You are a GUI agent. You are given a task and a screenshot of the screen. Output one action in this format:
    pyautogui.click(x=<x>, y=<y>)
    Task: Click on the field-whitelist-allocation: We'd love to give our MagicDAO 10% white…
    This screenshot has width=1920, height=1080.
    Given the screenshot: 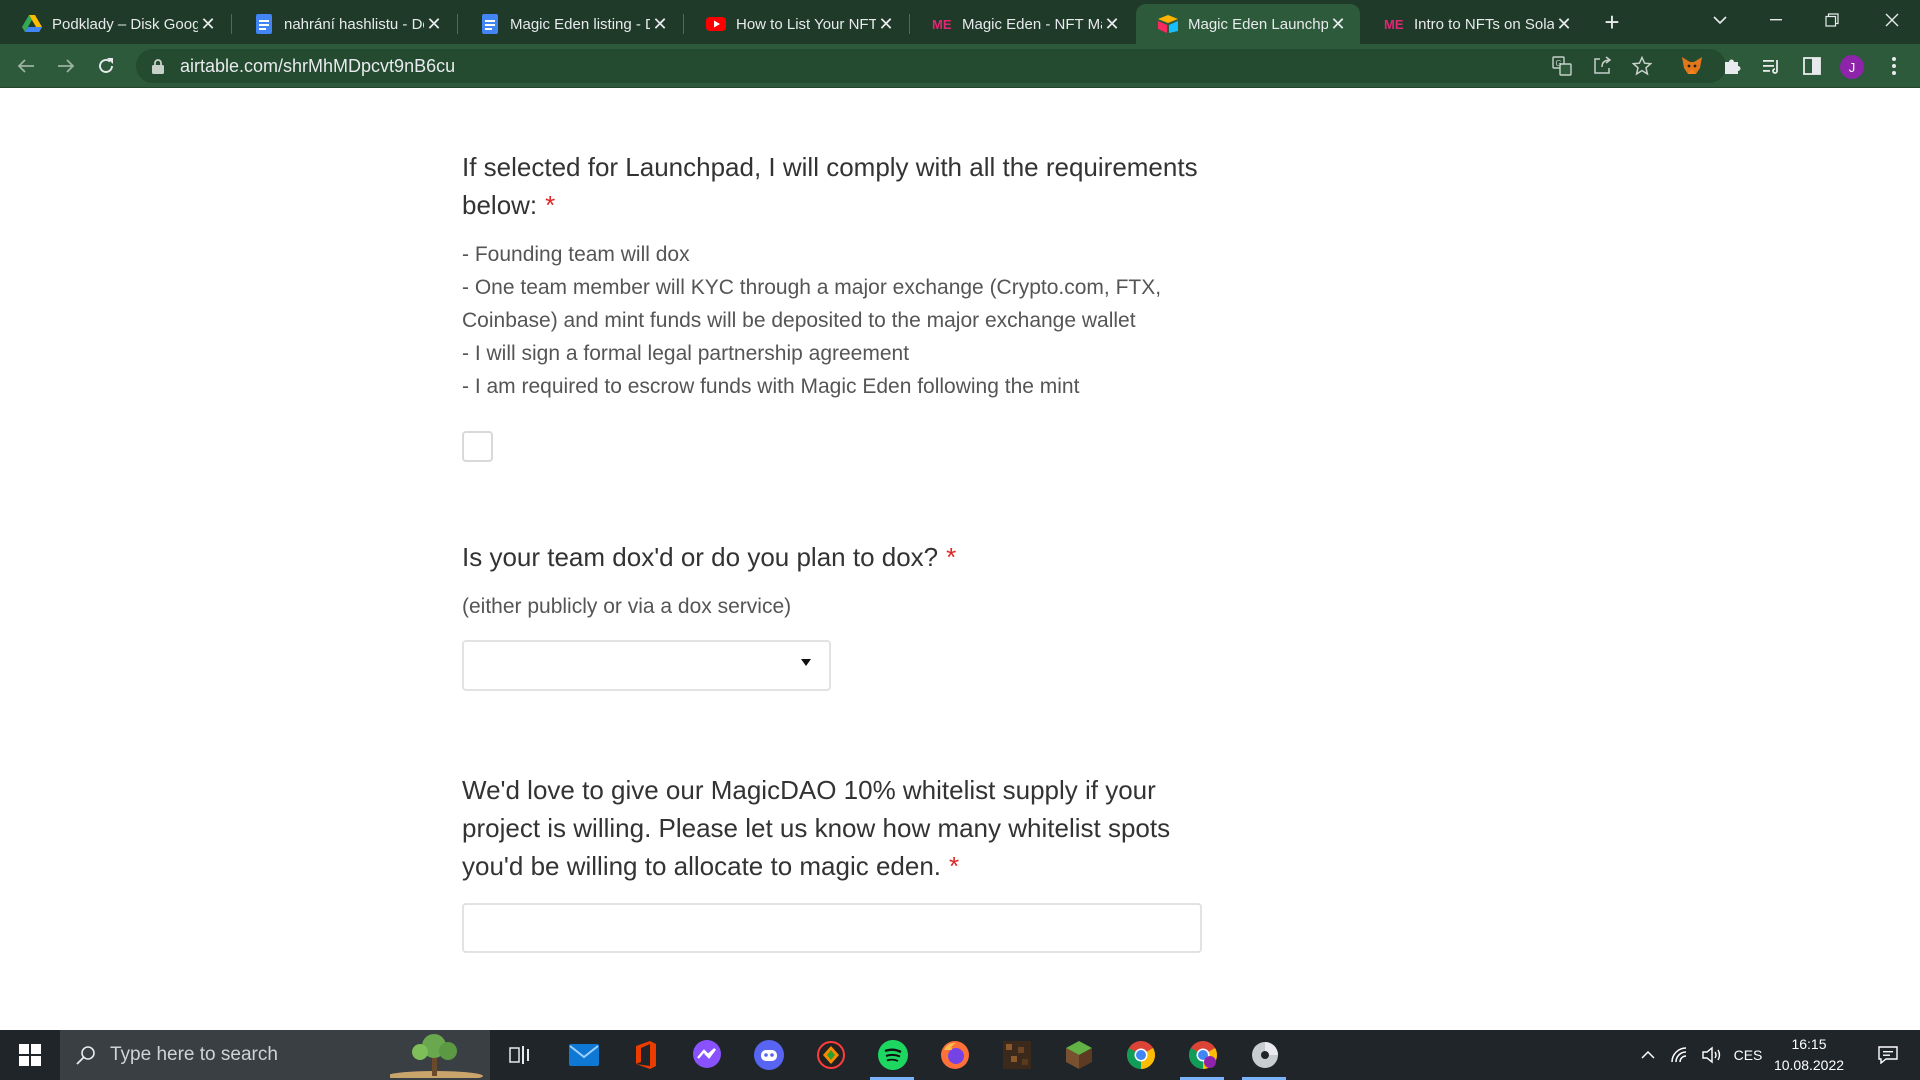 What is the action you would take?
    pyautogui.click(x=832, y=862)
    